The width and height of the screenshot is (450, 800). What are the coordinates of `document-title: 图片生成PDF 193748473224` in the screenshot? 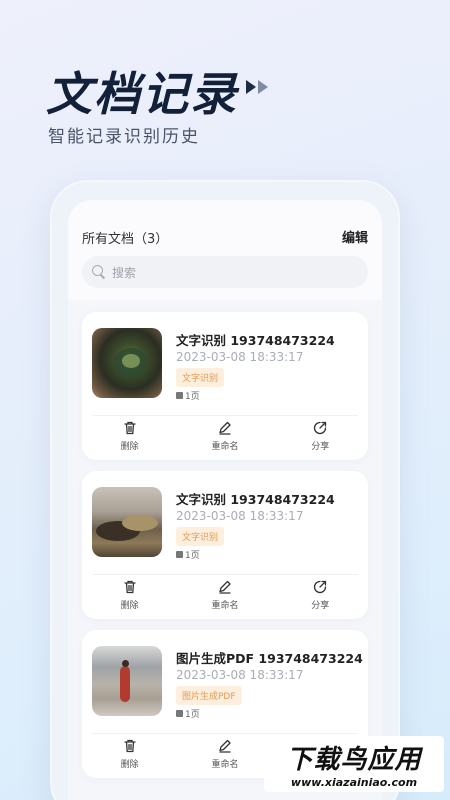 It's located at (269, 658).